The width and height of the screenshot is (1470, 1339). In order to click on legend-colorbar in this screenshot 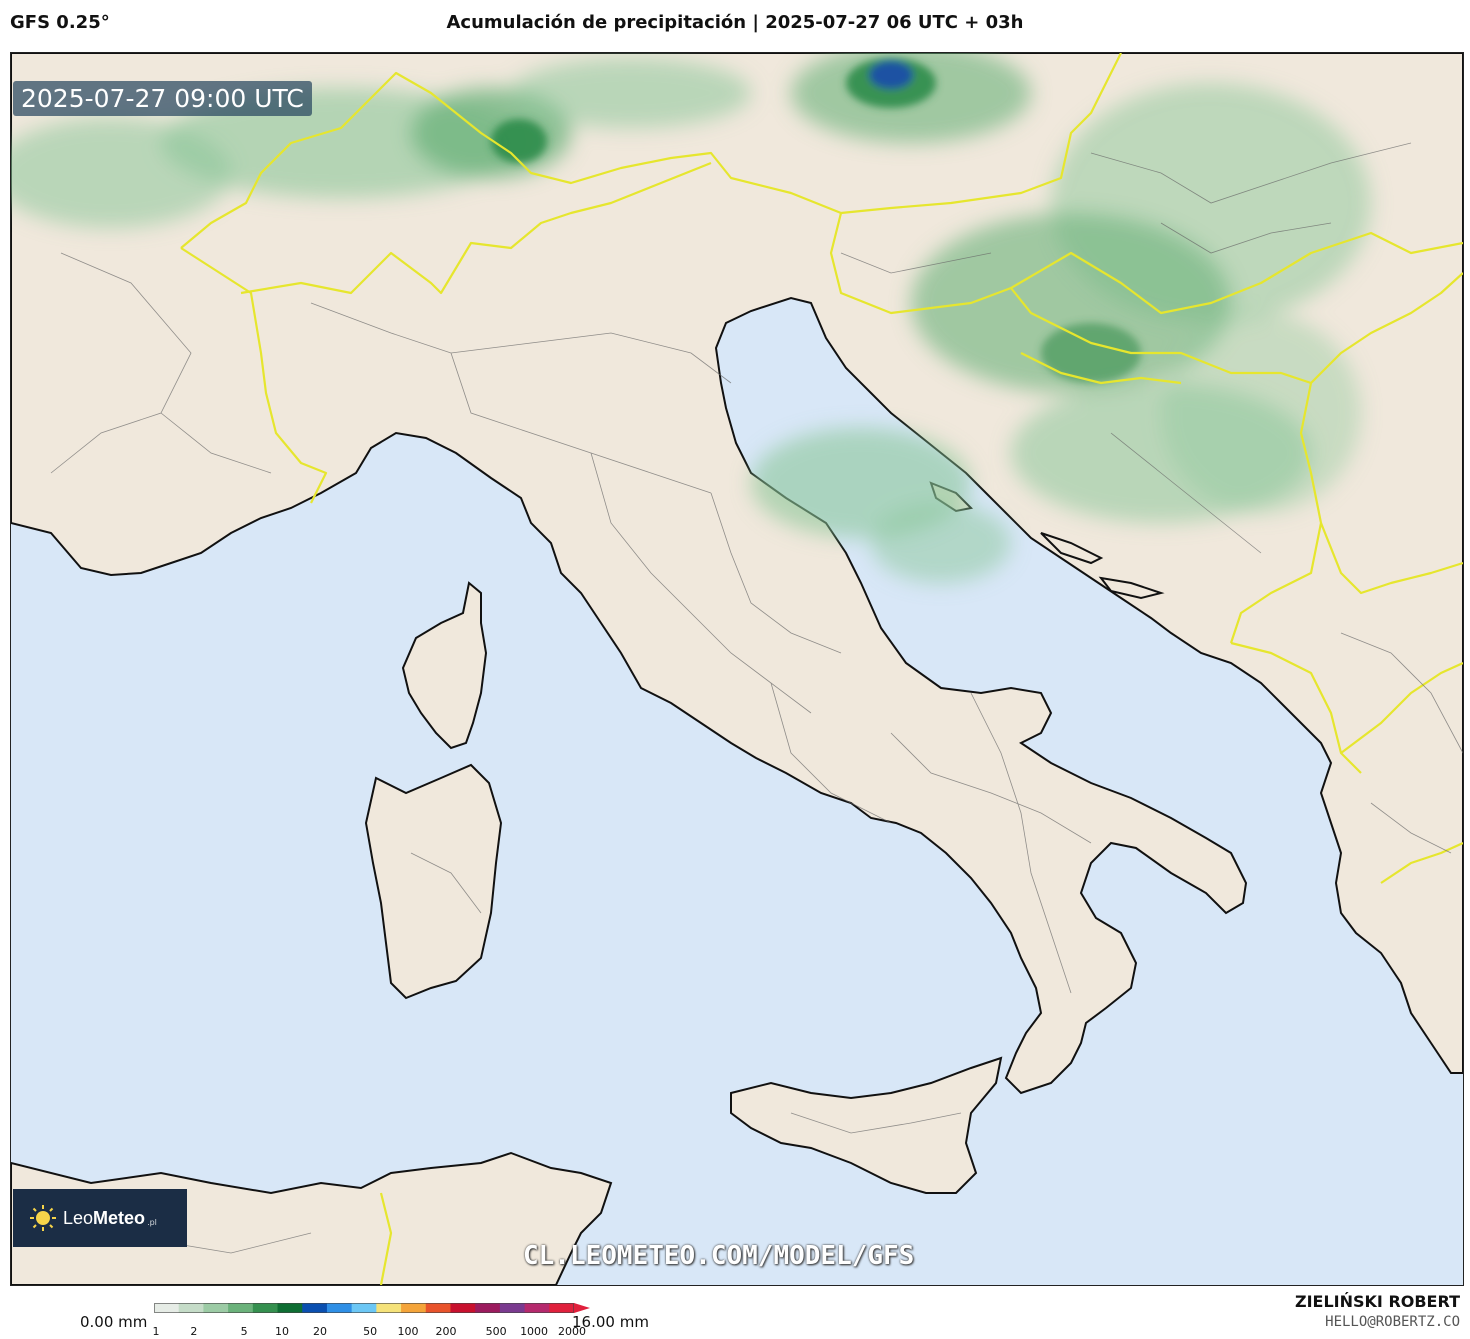, I will do `click(372, 1308)`.